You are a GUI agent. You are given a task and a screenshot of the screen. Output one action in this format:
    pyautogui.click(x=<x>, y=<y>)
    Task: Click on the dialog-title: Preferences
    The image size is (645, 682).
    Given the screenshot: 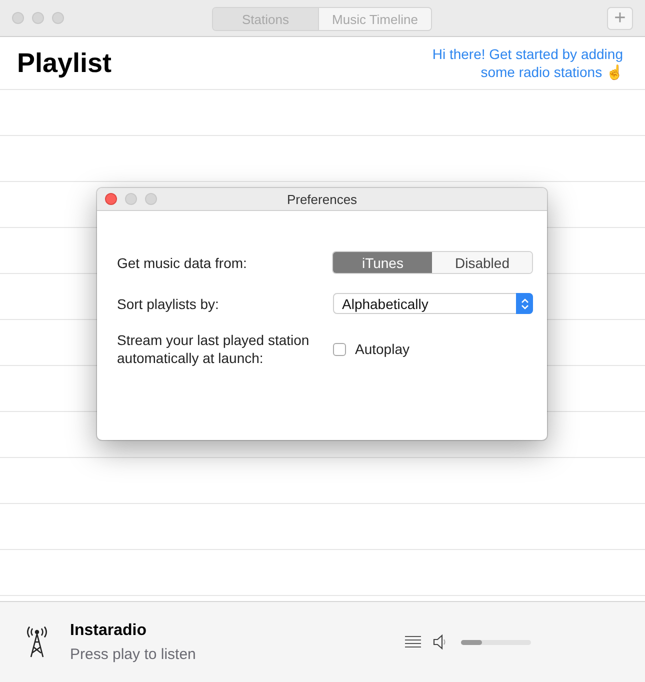 What is the action you would take?
    pyautogui.click(x=322, y=199)
    